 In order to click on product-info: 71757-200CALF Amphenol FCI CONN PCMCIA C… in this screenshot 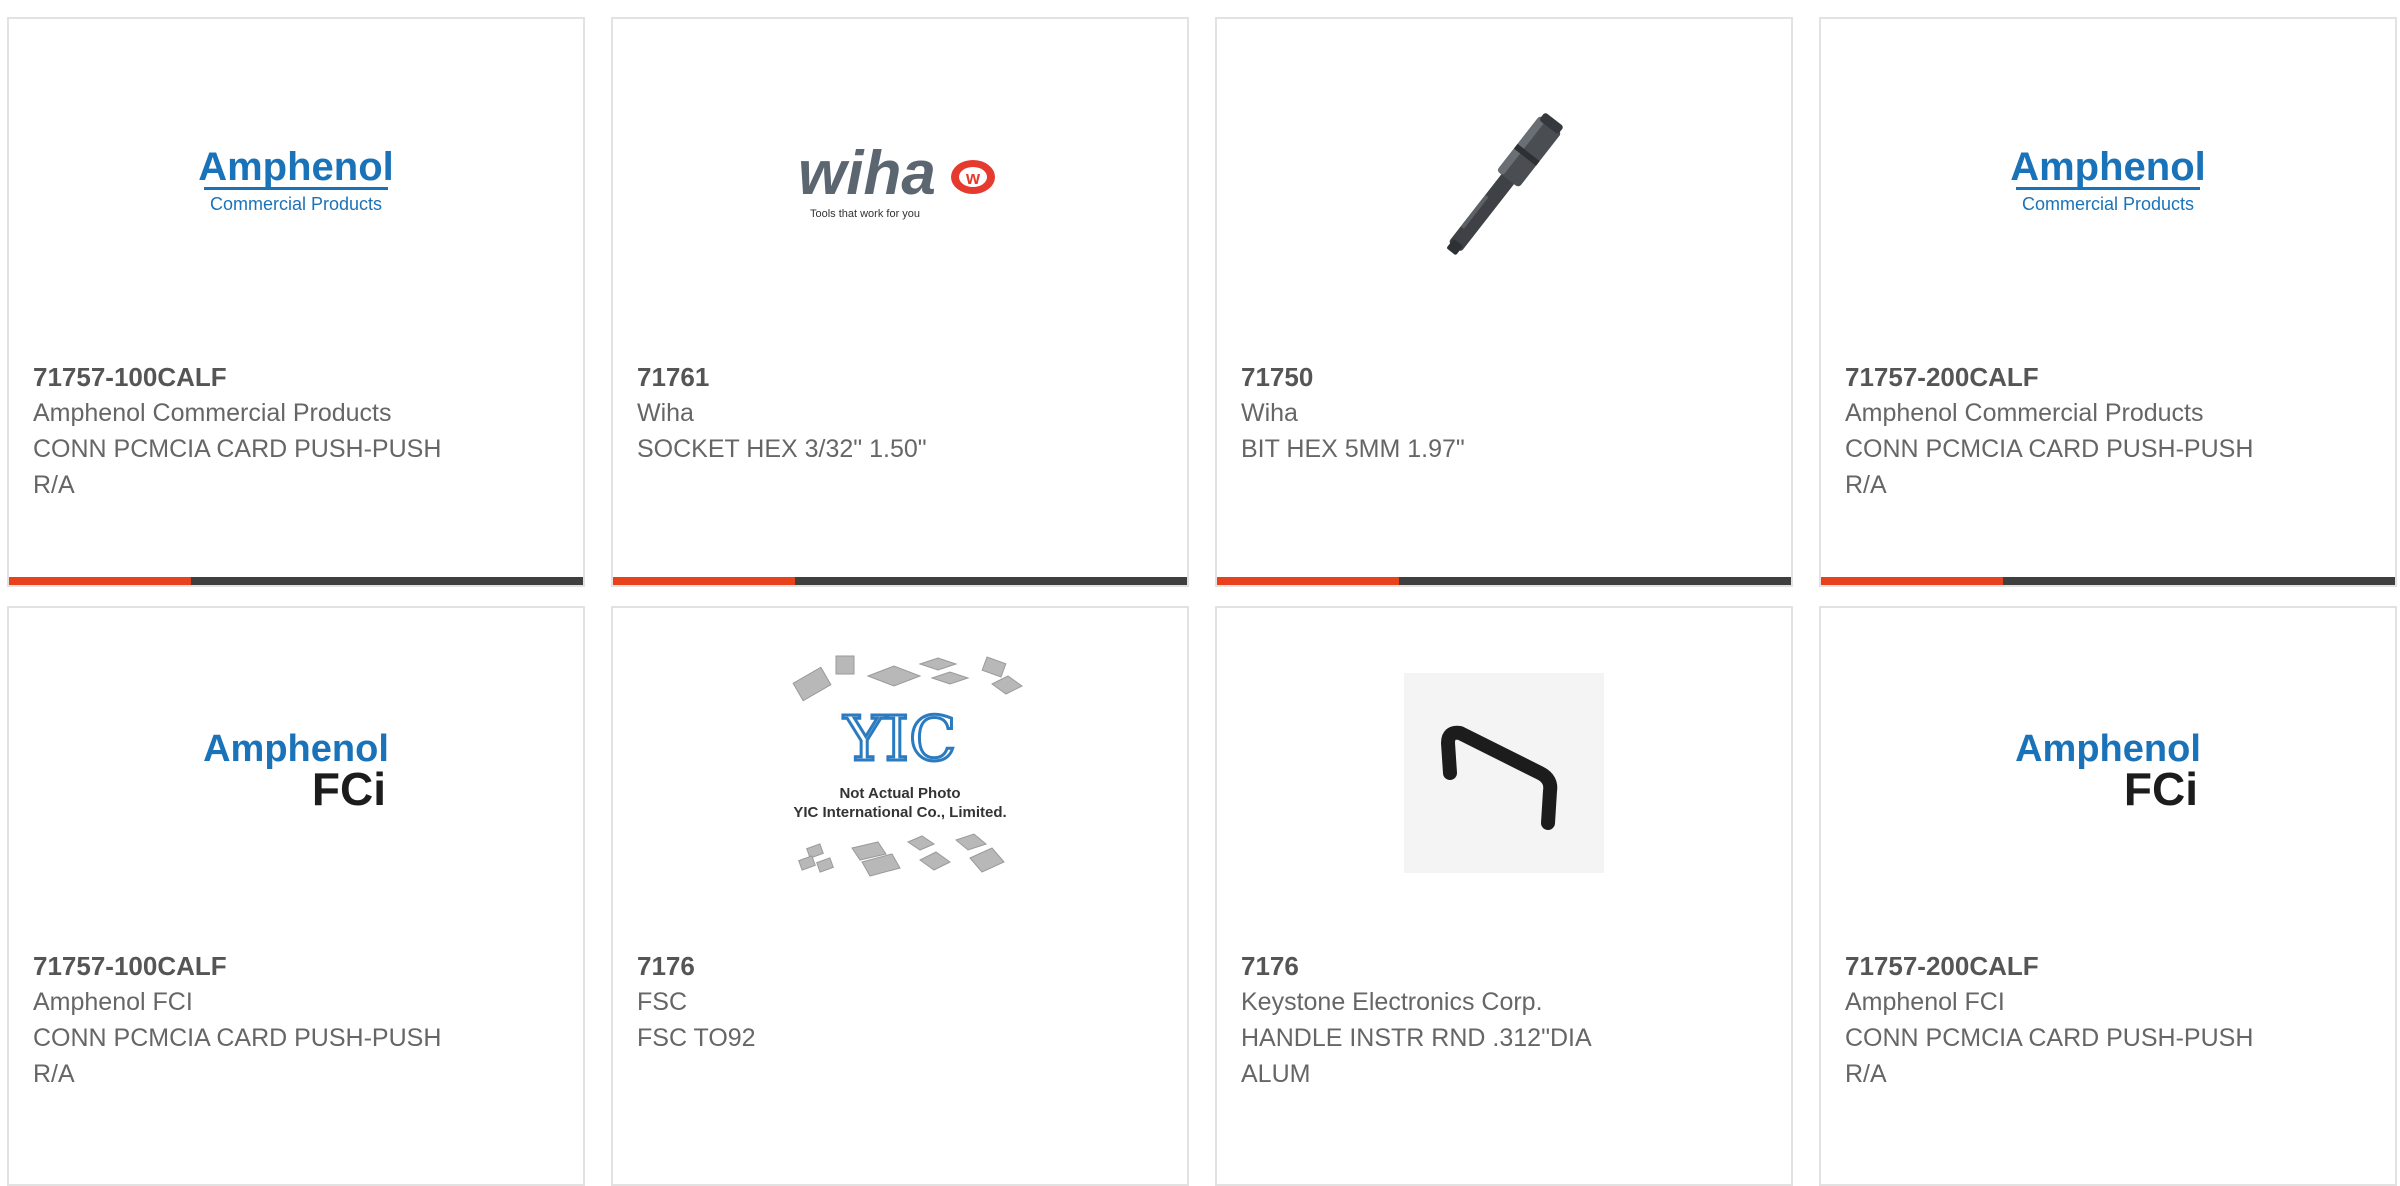, I will do `click(2055, 1020)`.